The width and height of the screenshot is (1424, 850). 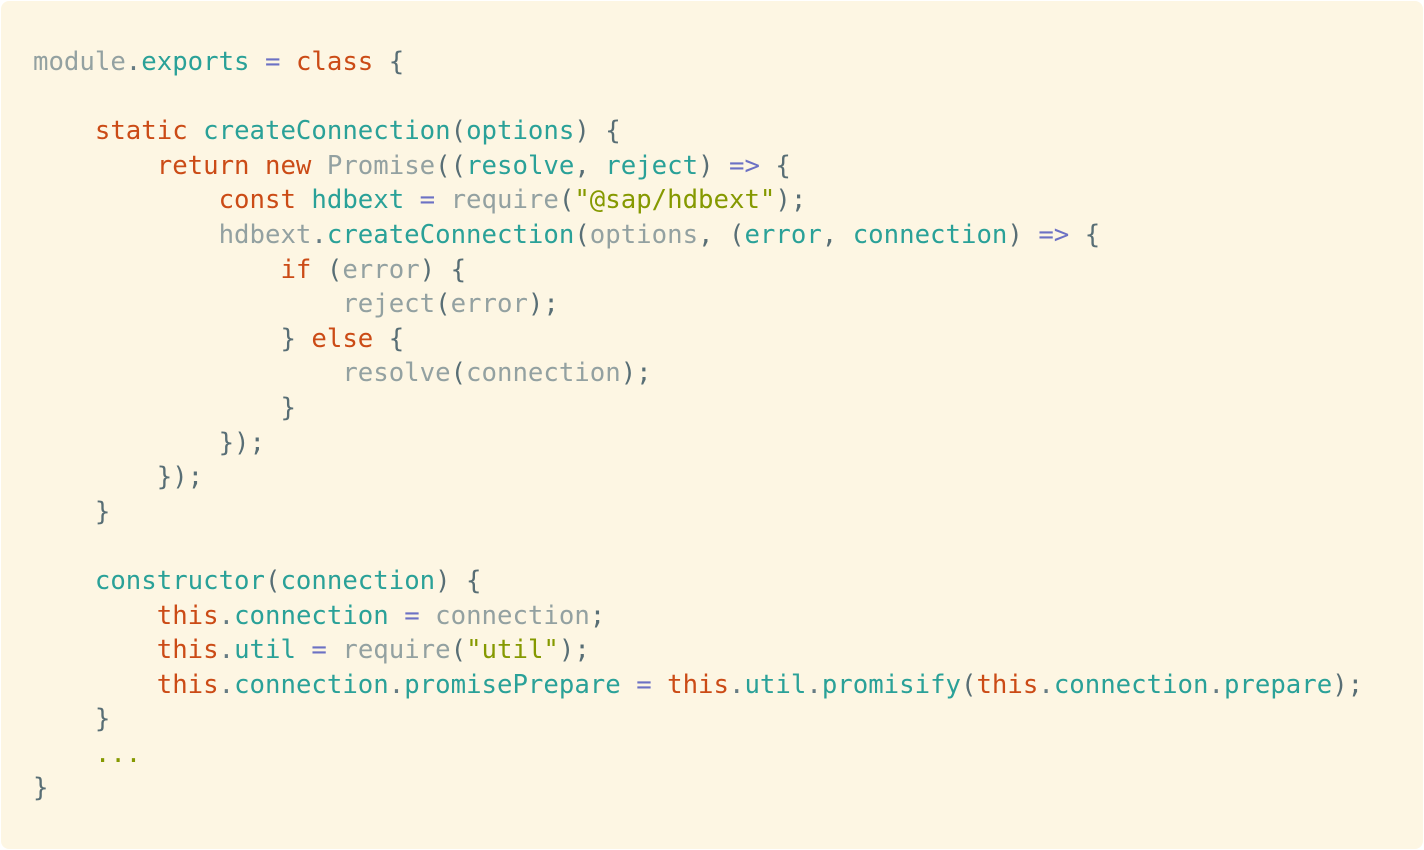 What do you see at coordinates (721, 234) in the screenshot?
I see `code-token: , (` at bounding box center [721, 234].